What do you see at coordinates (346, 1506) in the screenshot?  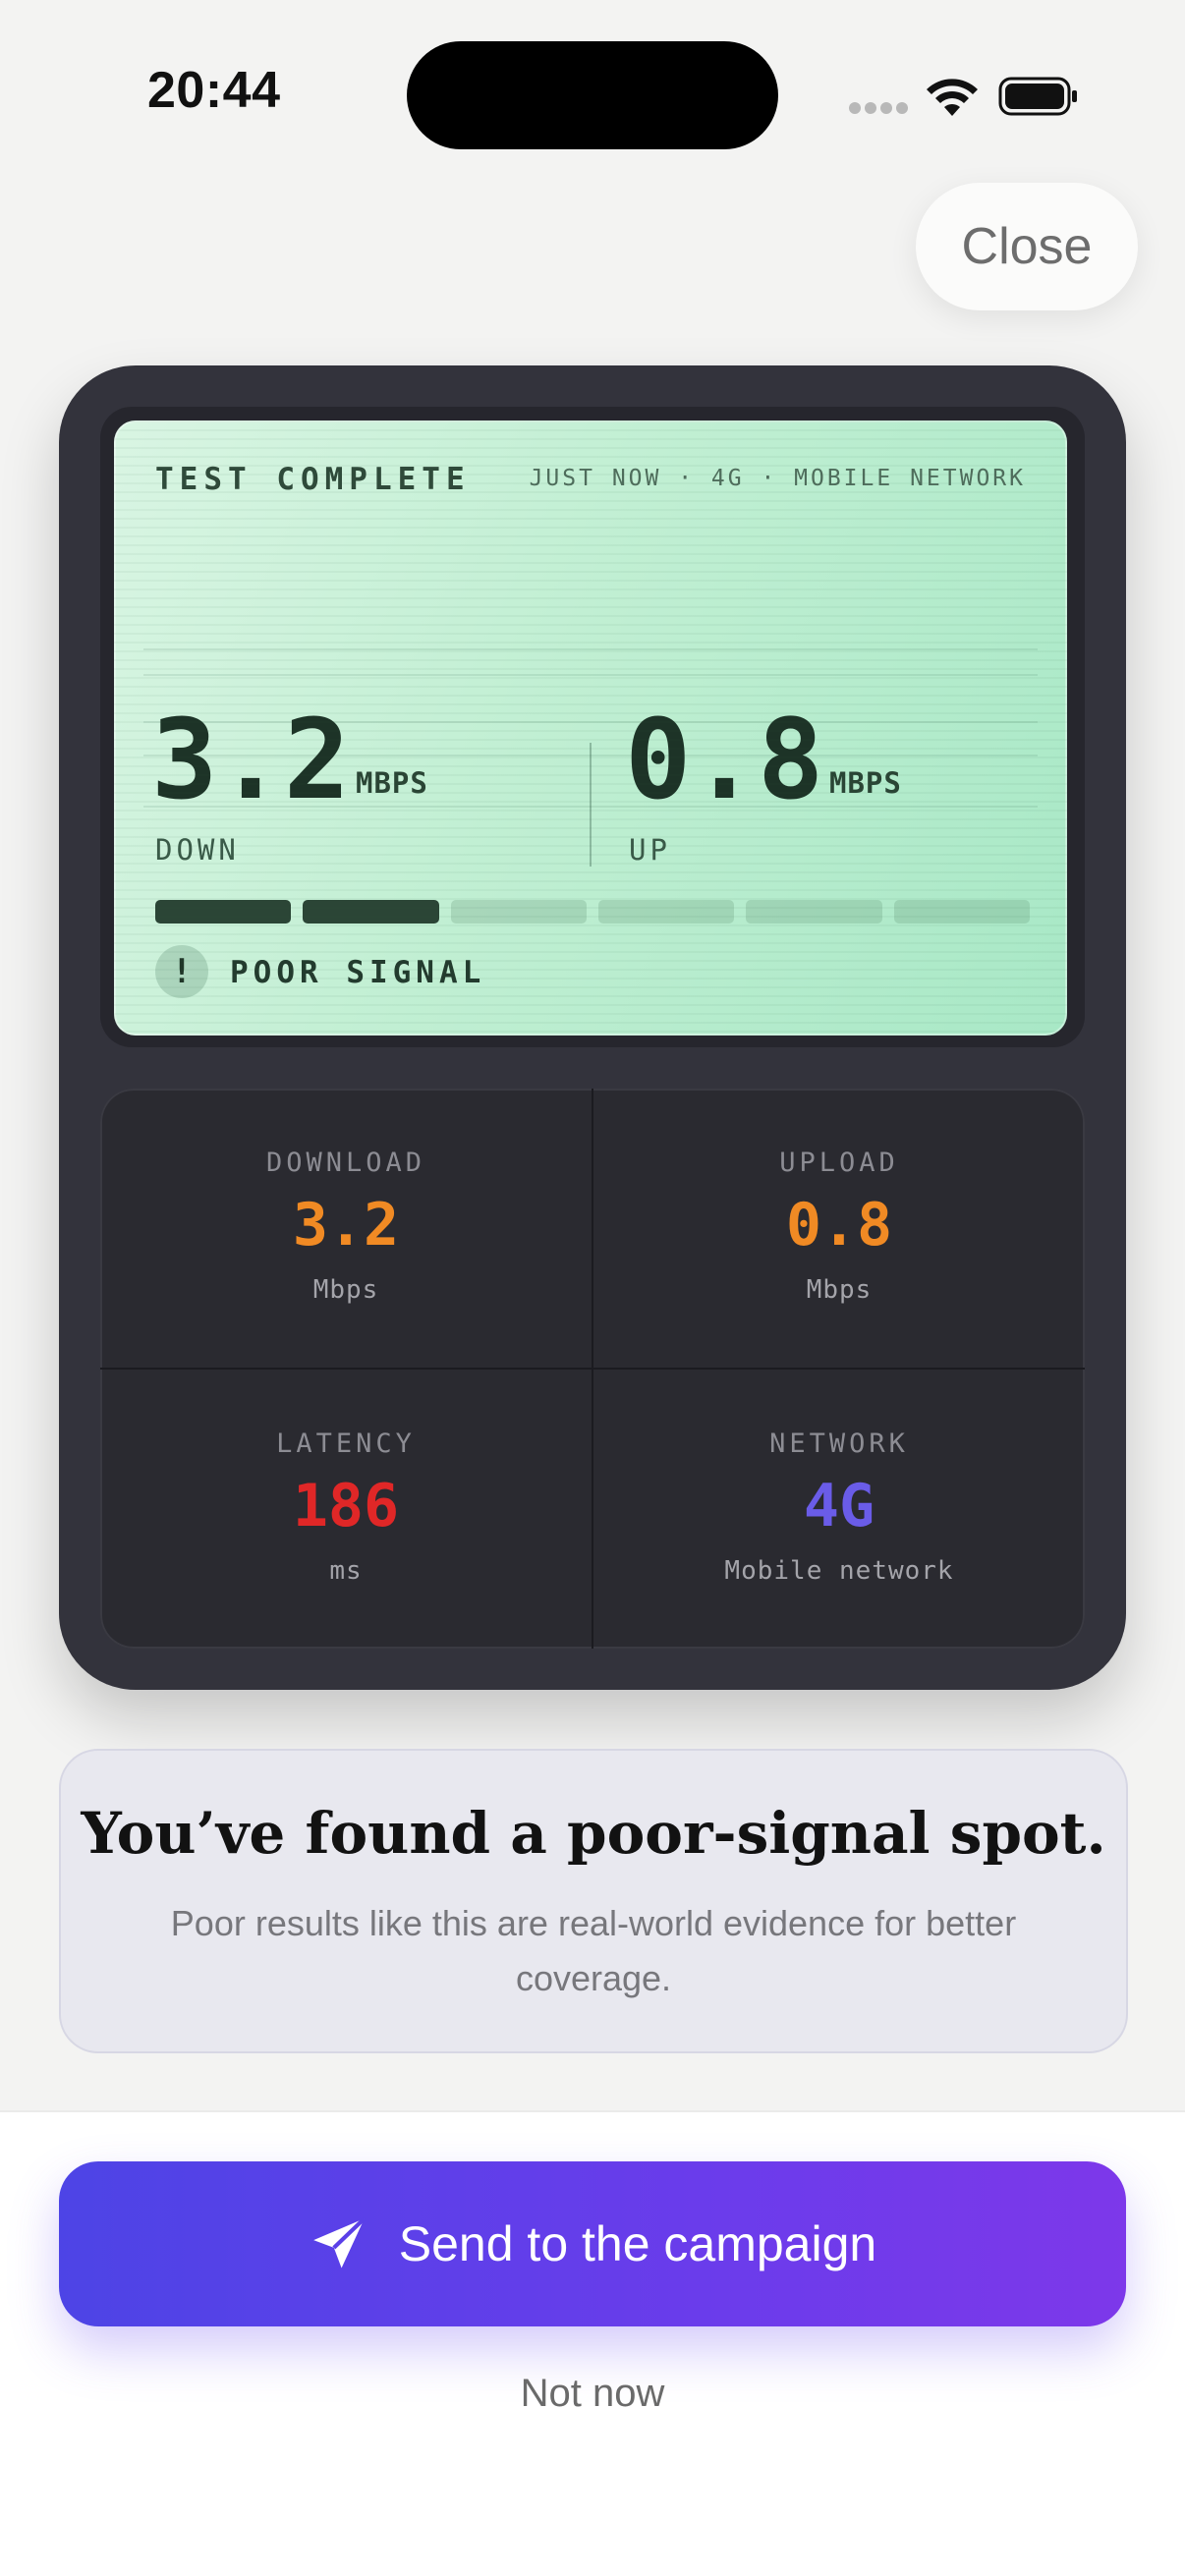 I see `stat-value: 186` at bounding box center [346, 1506].